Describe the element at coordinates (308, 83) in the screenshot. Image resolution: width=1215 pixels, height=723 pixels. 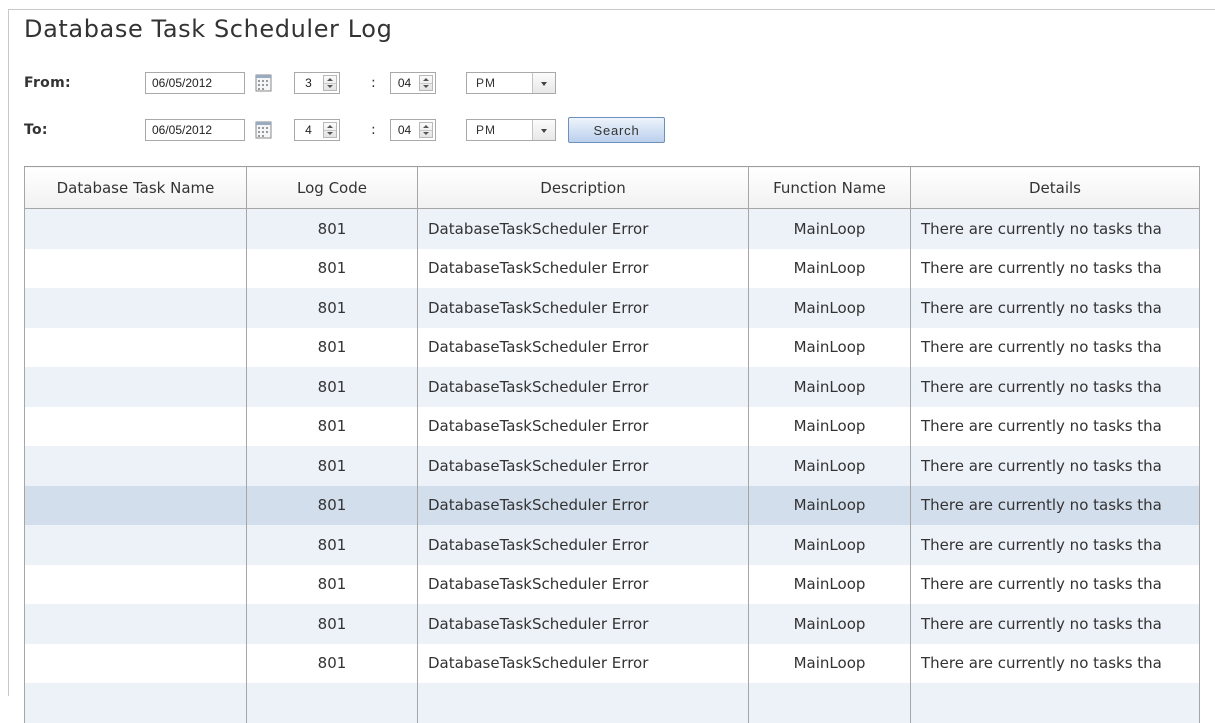
I see `from-hour-value: 3` at that location.